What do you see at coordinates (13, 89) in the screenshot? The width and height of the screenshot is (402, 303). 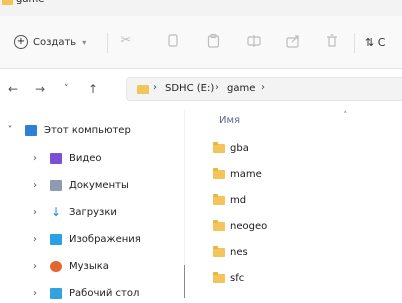 I see `back-arrow-icon: ←` at bounding box center [13, 89].